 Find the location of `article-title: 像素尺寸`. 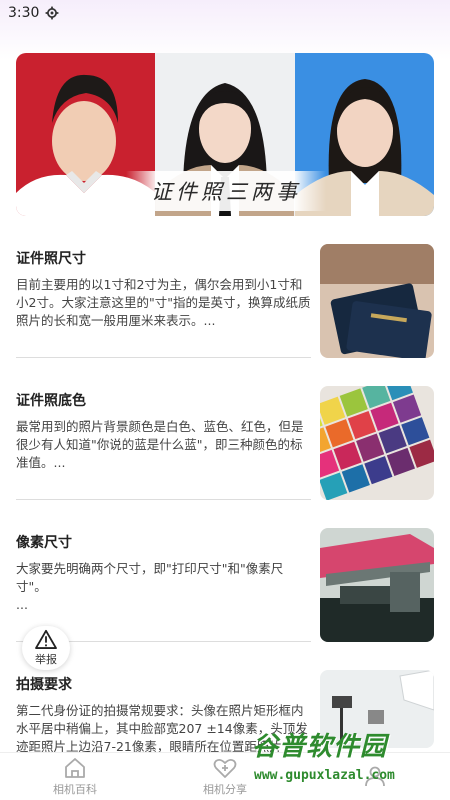

article-title: 像素尺寸 is located at coordinates (44, 543).